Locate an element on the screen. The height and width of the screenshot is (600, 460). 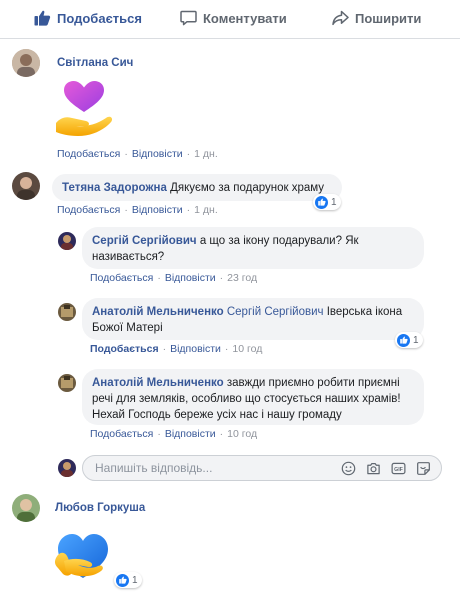
heart-hug-icon is located at coordinates (81, 556).